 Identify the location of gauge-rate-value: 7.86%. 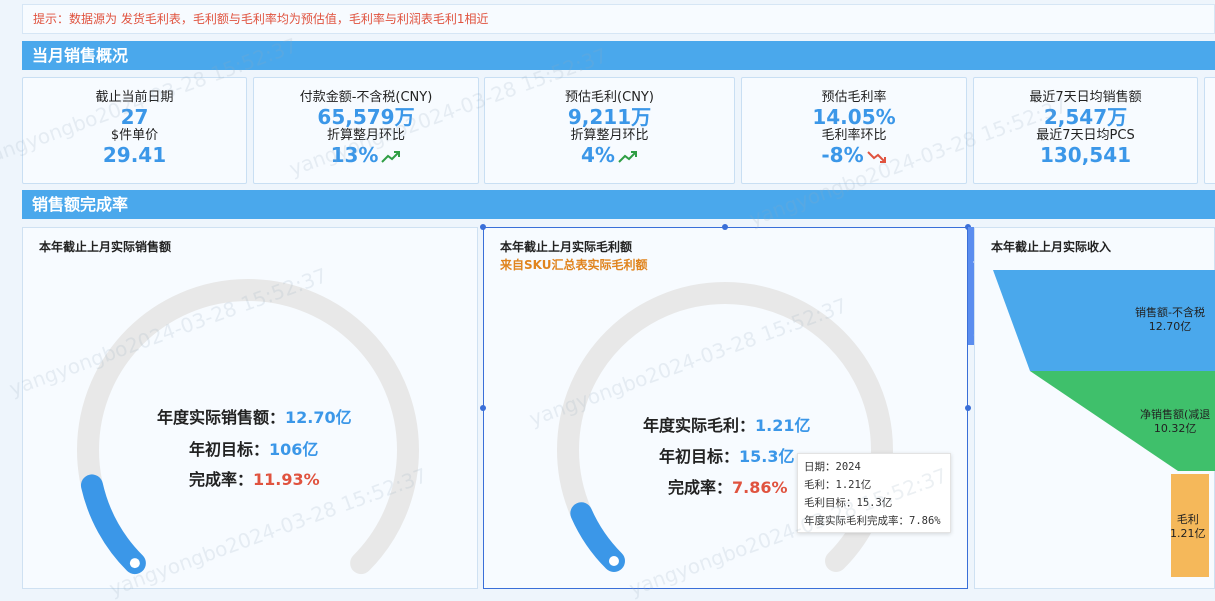
(760, 487).